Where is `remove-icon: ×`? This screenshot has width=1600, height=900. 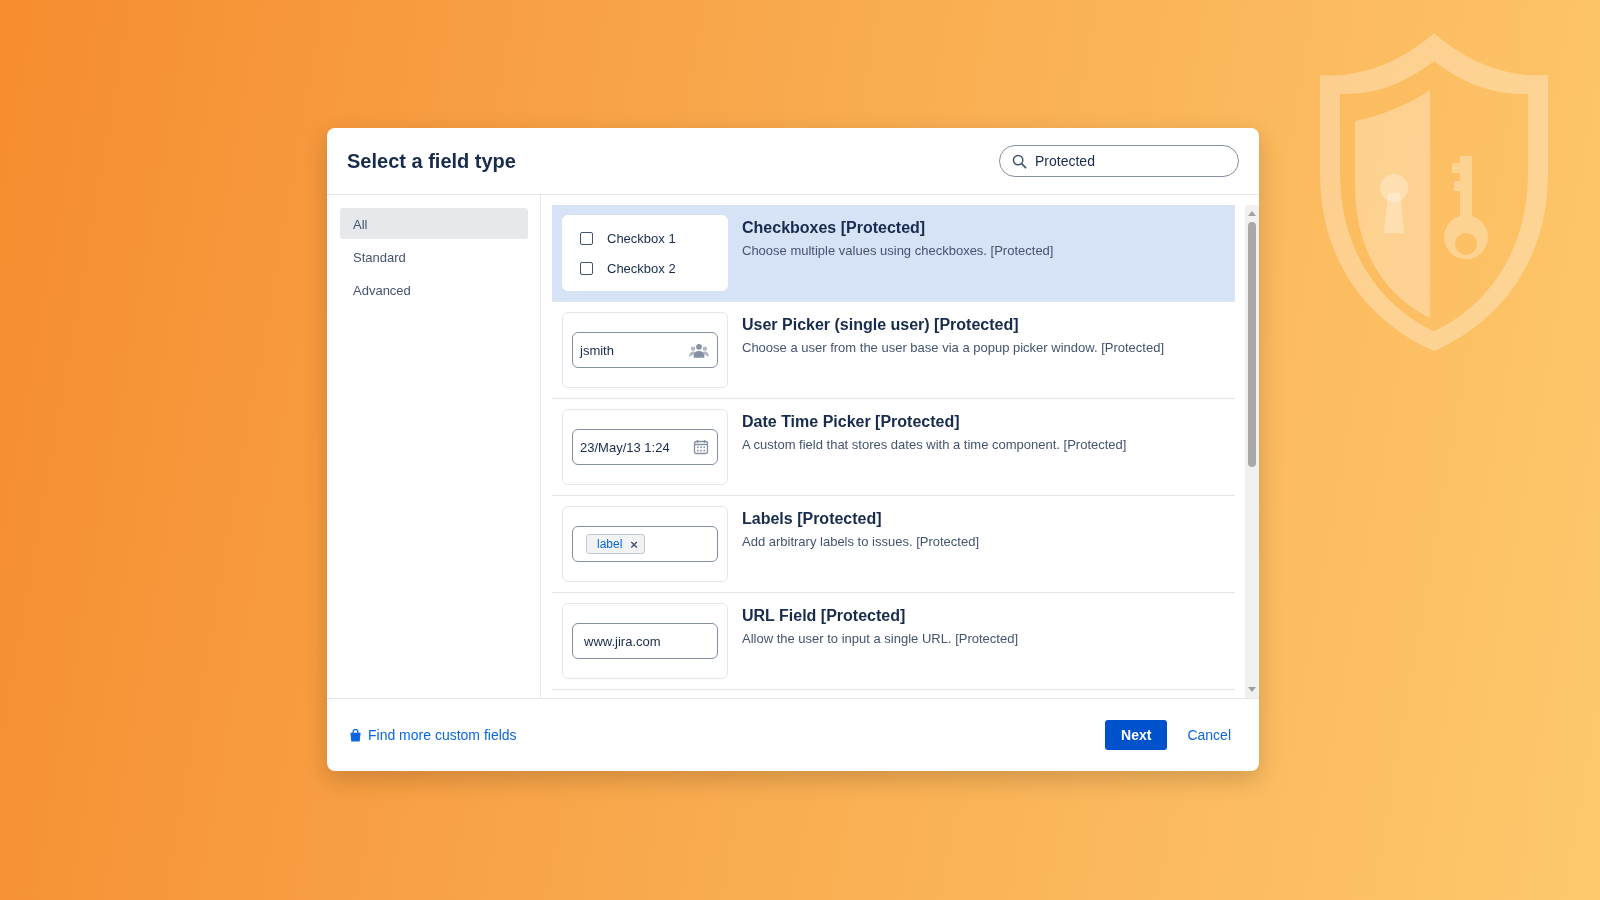 remove-icon: × is located at coordinates (634, 544).